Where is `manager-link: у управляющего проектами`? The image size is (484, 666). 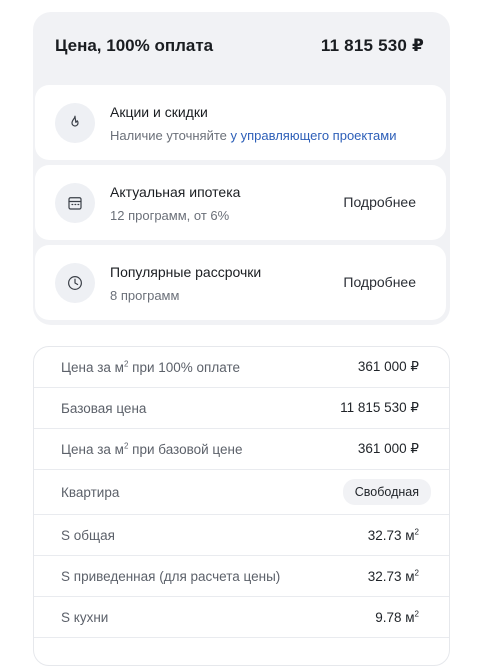 manager-link: у управляющего проектами is located at coordinates (314, 135).